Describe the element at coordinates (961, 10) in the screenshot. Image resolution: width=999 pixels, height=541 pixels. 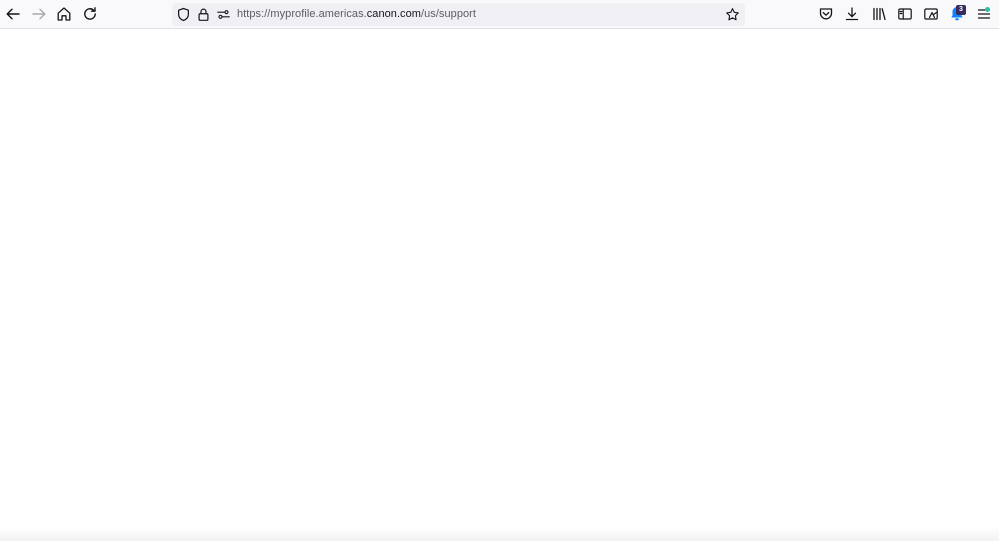
I see `extension-badge: 3` at that location.